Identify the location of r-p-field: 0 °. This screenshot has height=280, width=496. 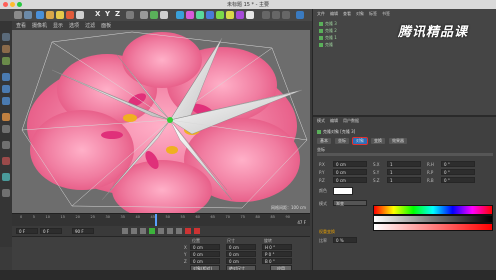
(458, 172).